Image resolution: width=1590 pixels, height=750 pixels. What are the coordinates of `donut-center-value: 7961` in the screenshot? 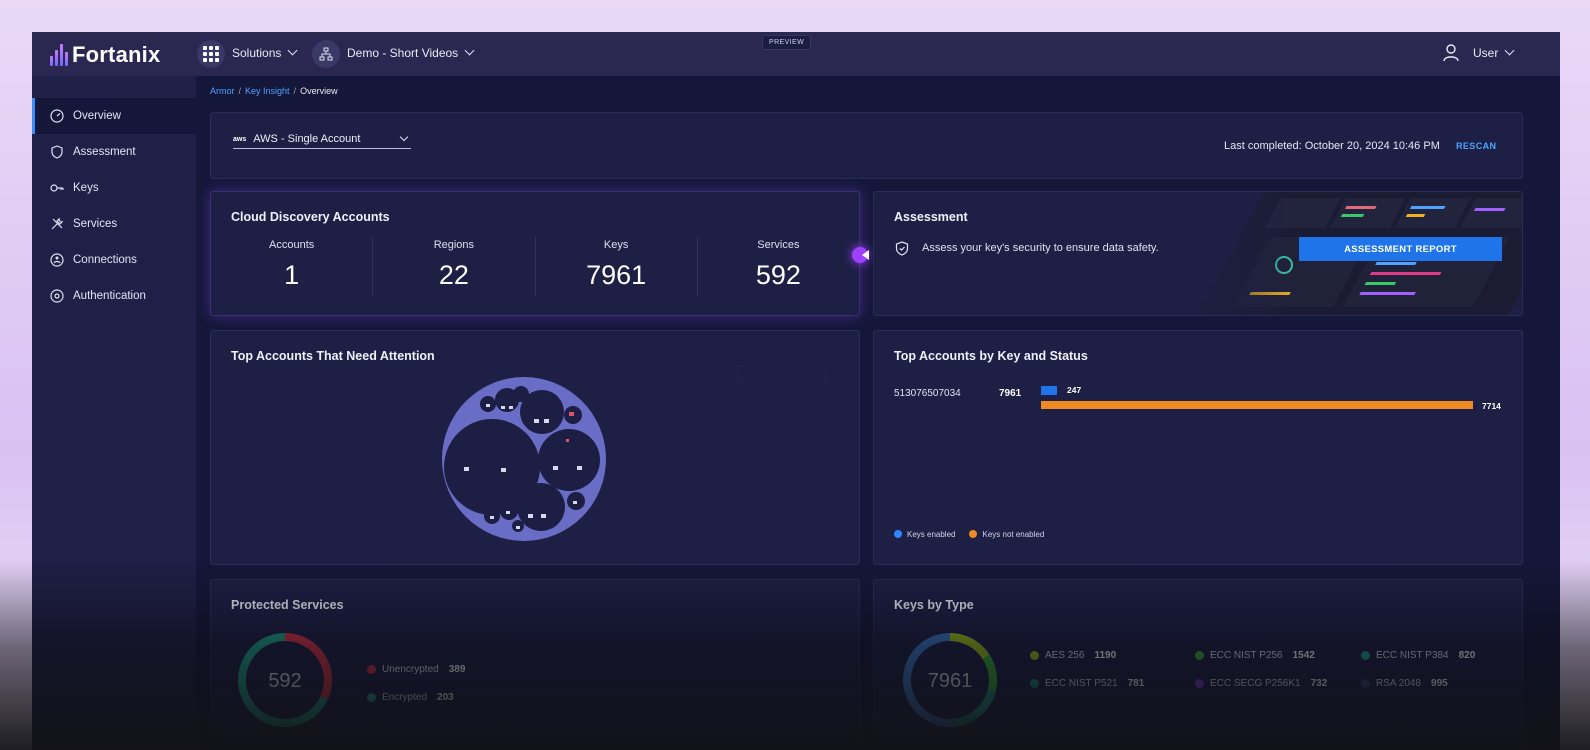 It's located at (950, 681).